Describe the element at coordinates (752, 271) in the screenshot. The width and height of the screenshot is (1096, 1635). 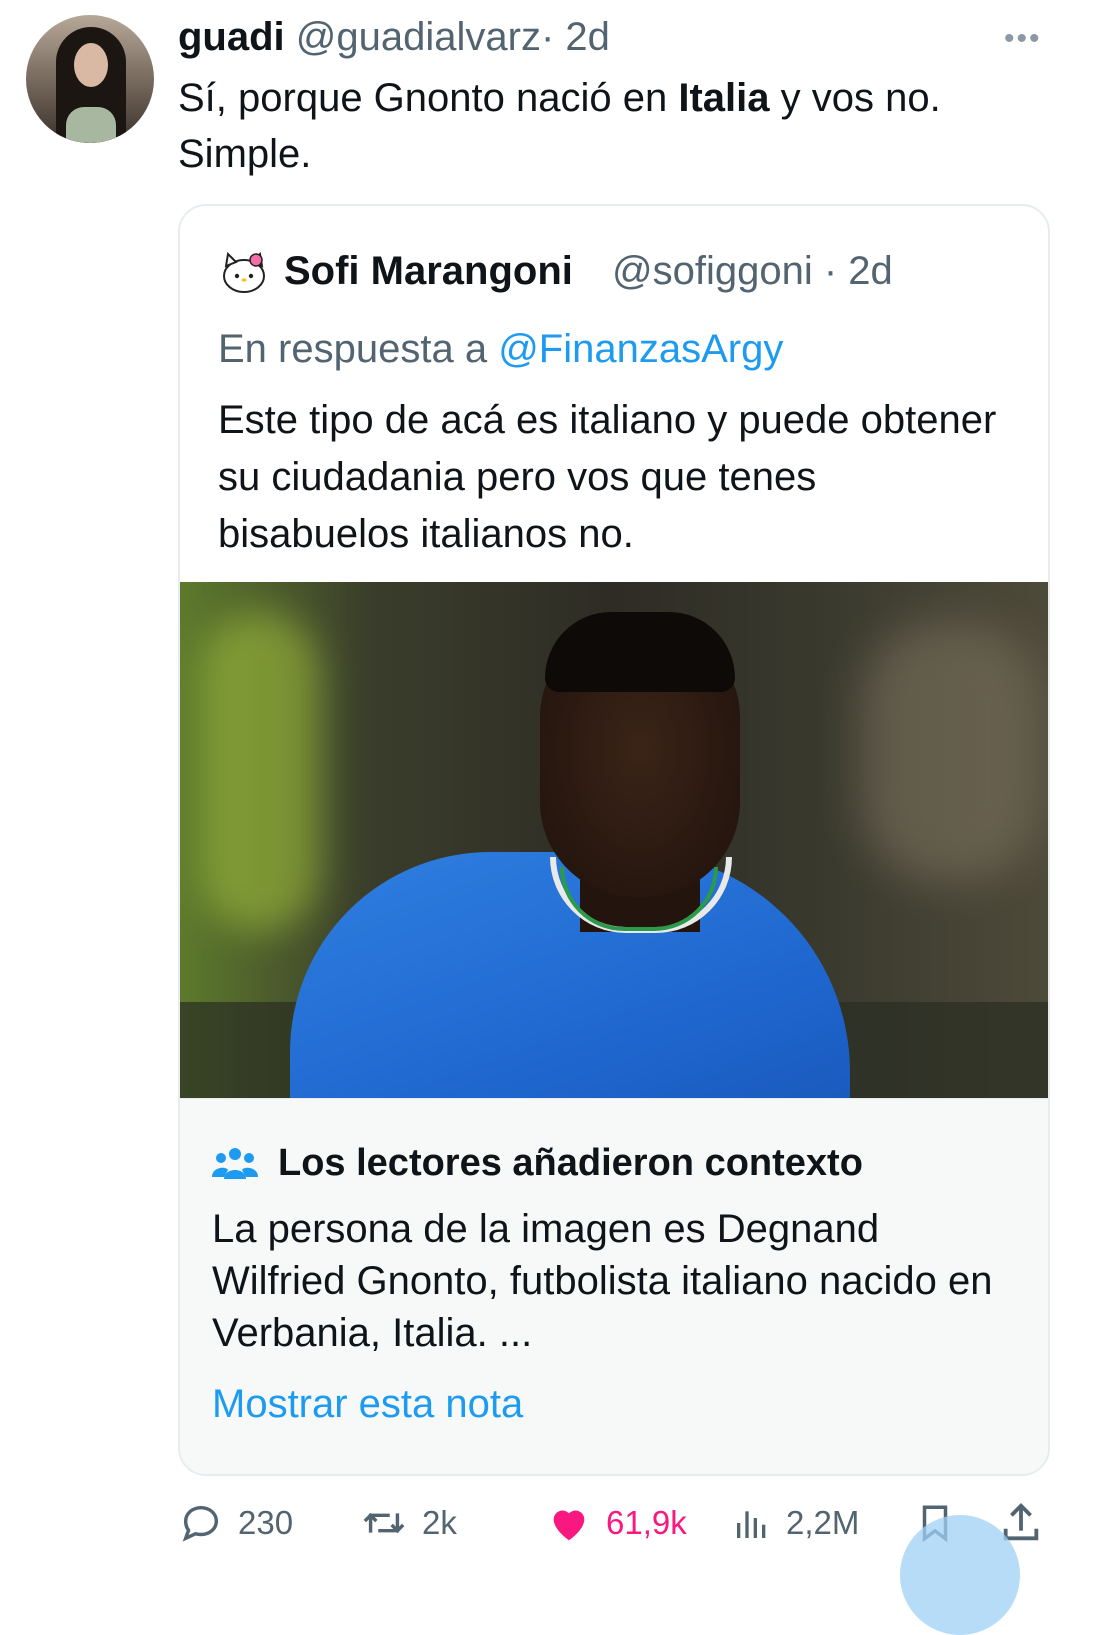
I see `quoted-author-handle: @sofiggoni · 2d` at that location.